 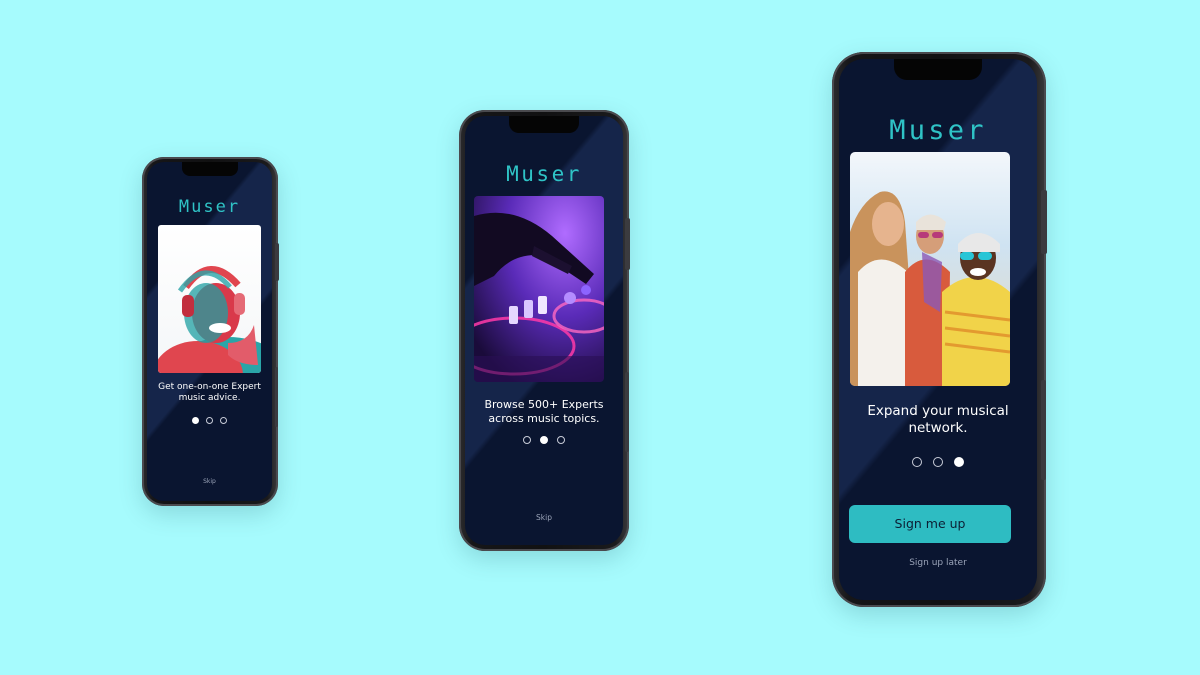 I want to click on sign-up-later-link: Sign up later, so click(x=938, y=563).